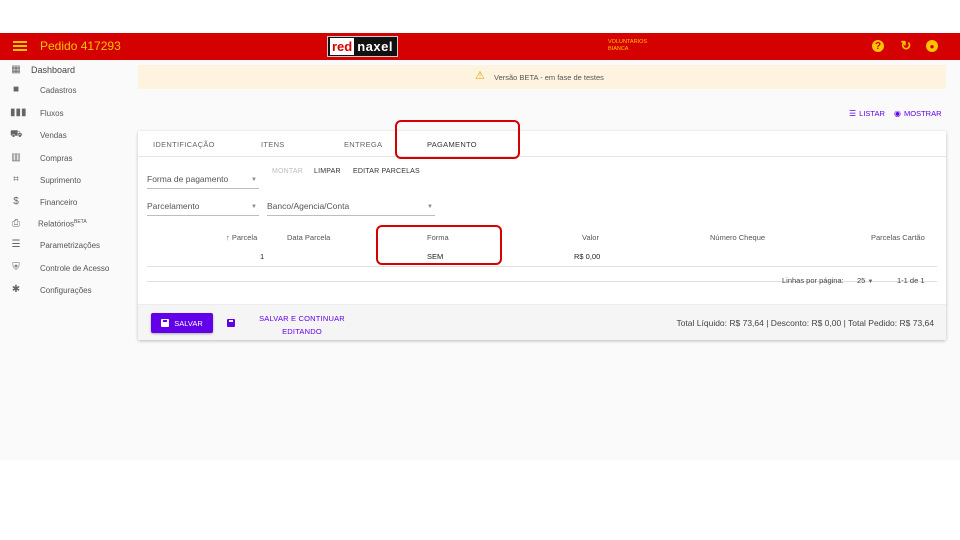 This screenshot has width=960, height=540. Describe the element at coordinates (542, 144) in the screenshot. I see `tab-bar: IDENTIFICAÇÃO ITENS ENTREGA PAGAMENTO` at that location.